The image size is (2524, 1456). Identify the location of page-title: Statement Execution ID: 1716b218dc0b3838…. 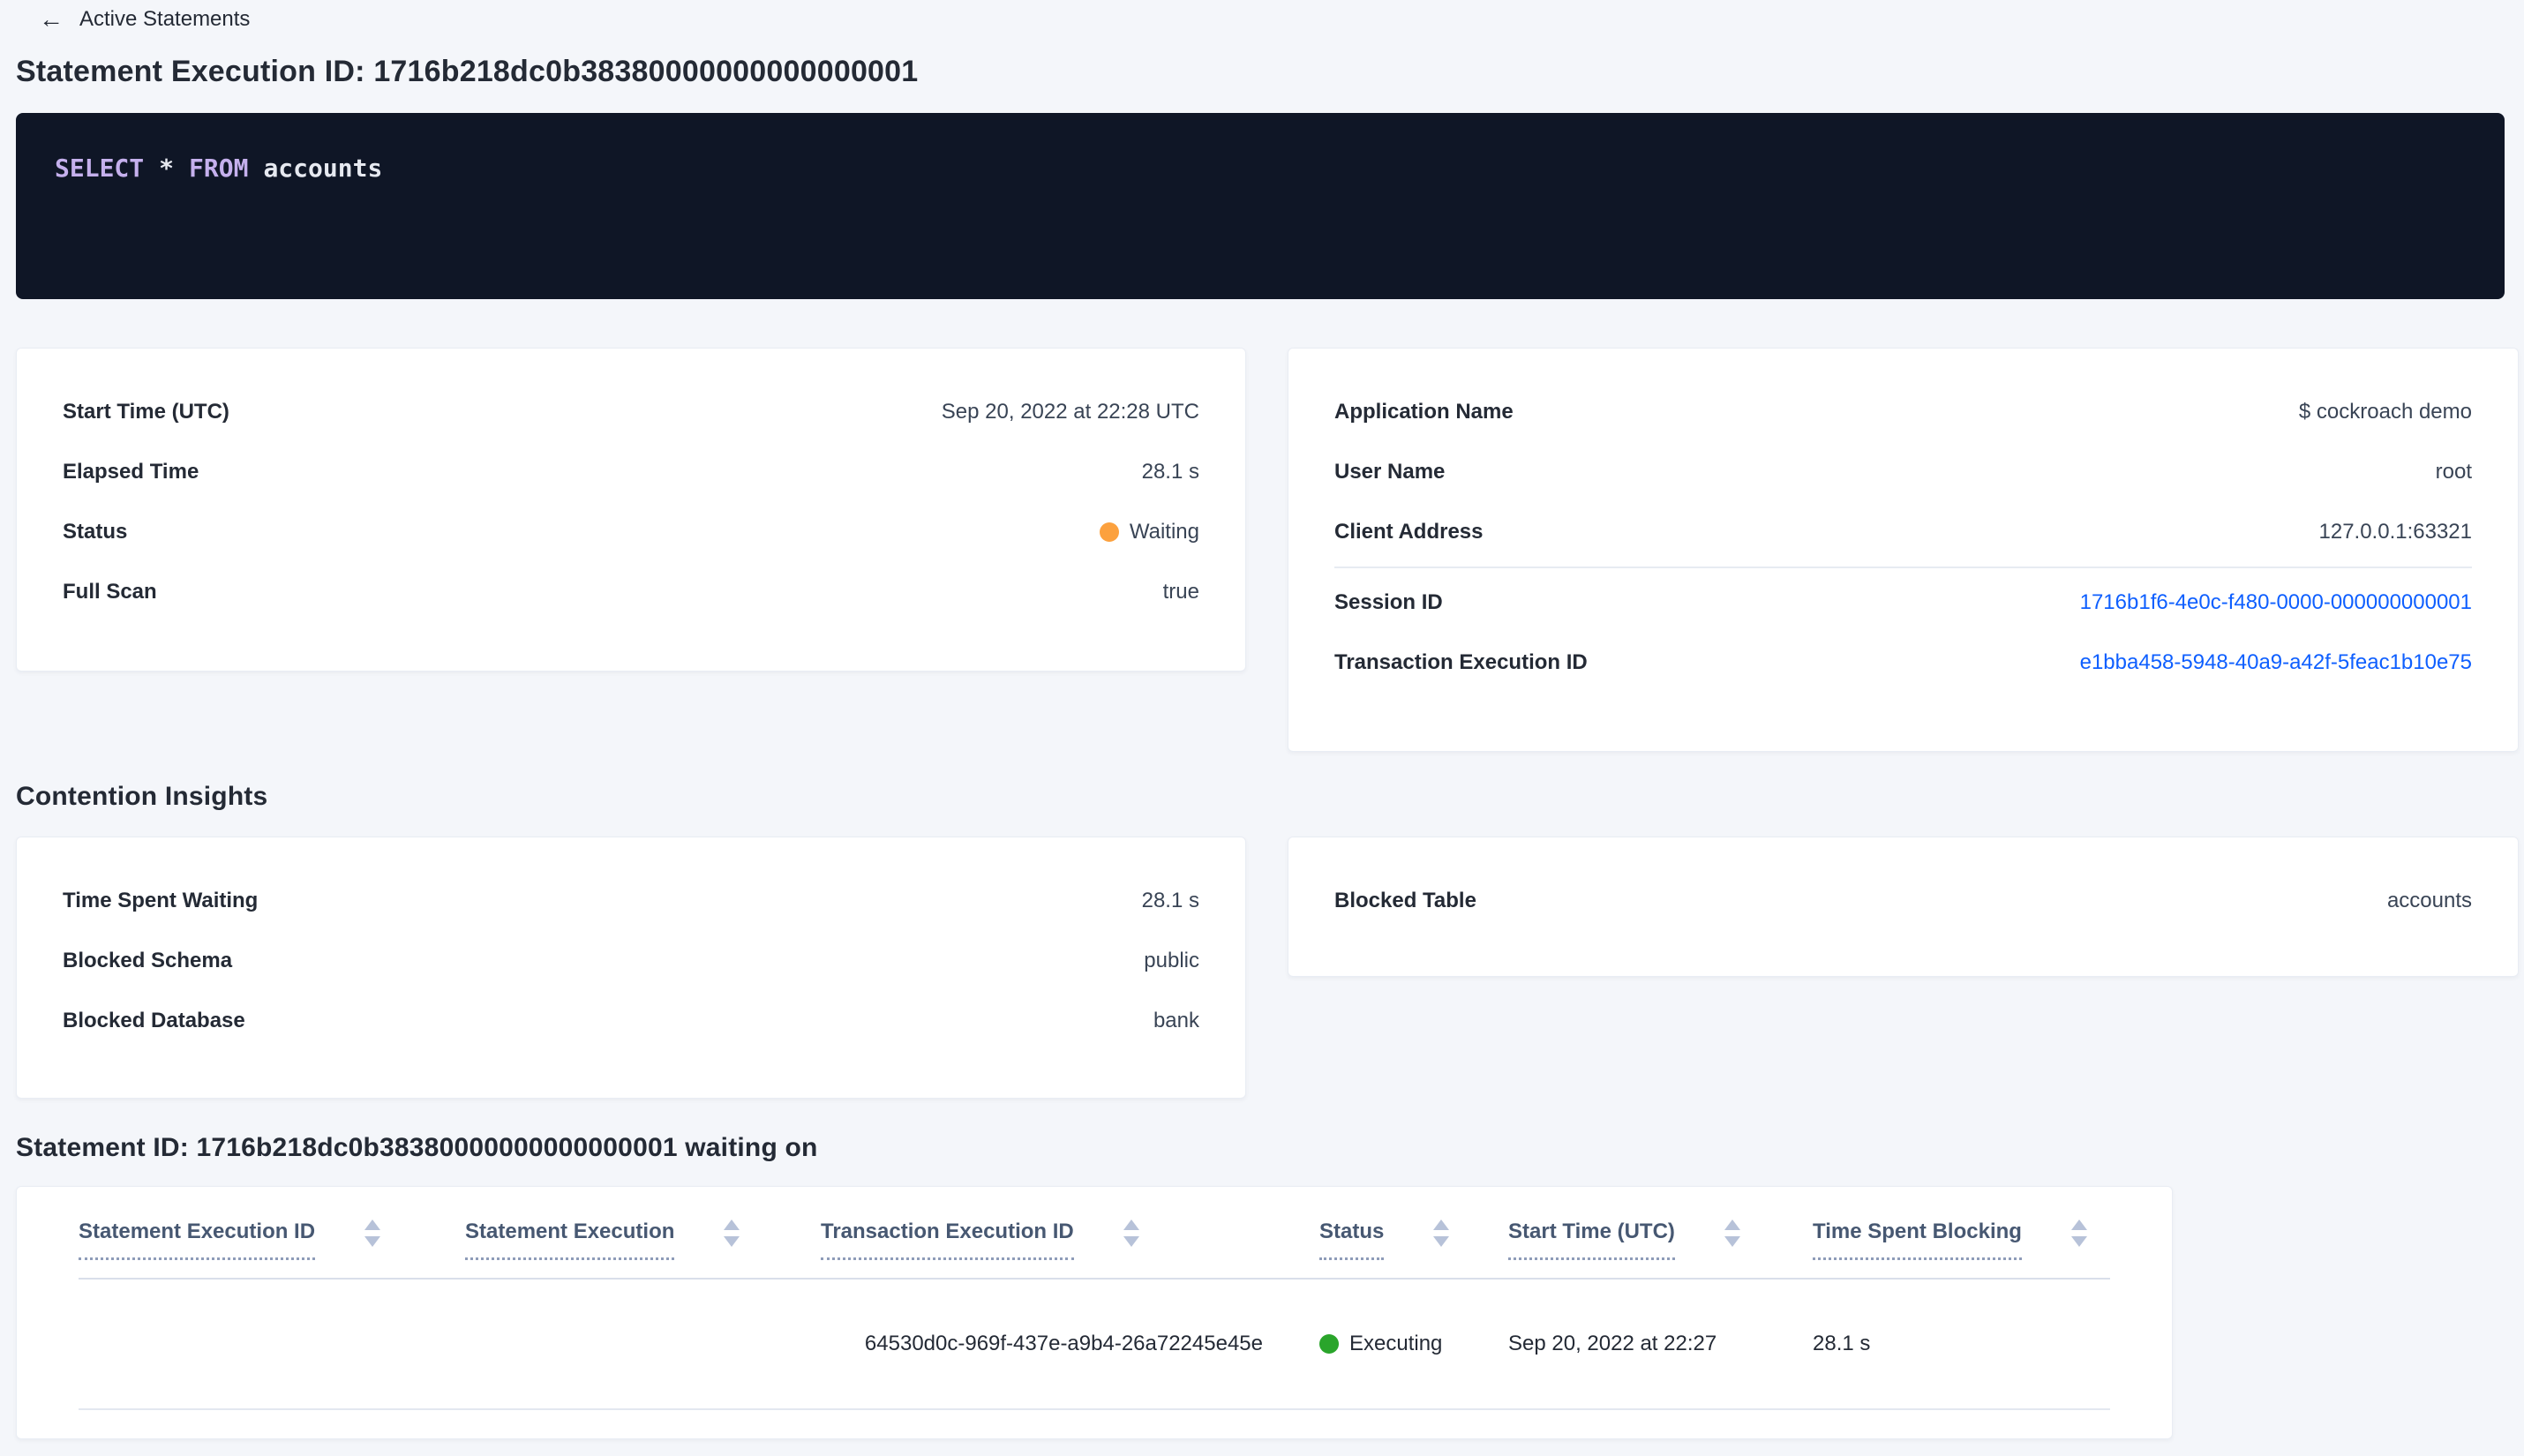
(467, 71).